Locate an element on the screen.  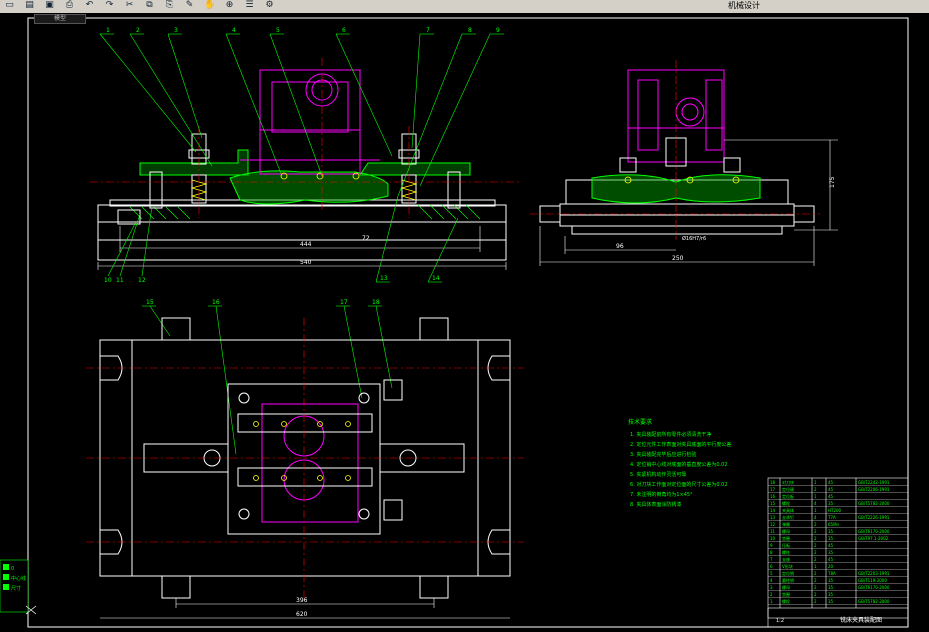
print-icon: ⎙ is located at coordinates (69, 5).